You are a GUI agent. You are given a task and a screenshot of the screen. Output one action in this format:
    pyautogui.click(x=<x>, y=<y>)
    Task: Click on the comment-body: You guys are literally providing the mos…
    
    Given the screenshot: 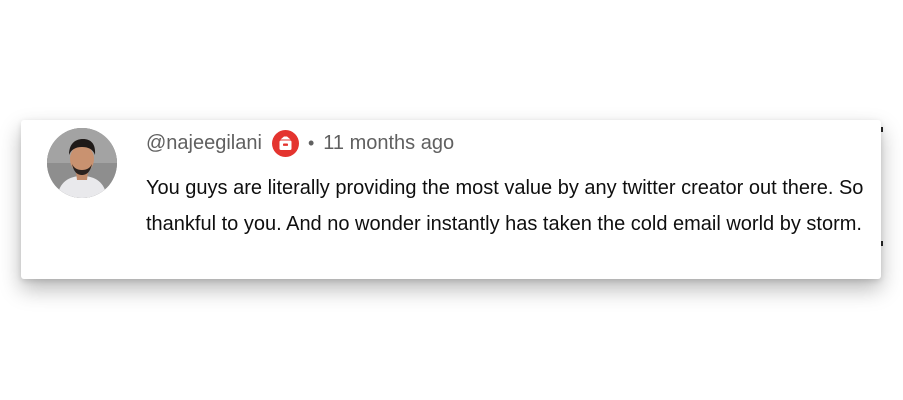 What is the action you would take?
    pyautogui.click(x=505, y=206)
    